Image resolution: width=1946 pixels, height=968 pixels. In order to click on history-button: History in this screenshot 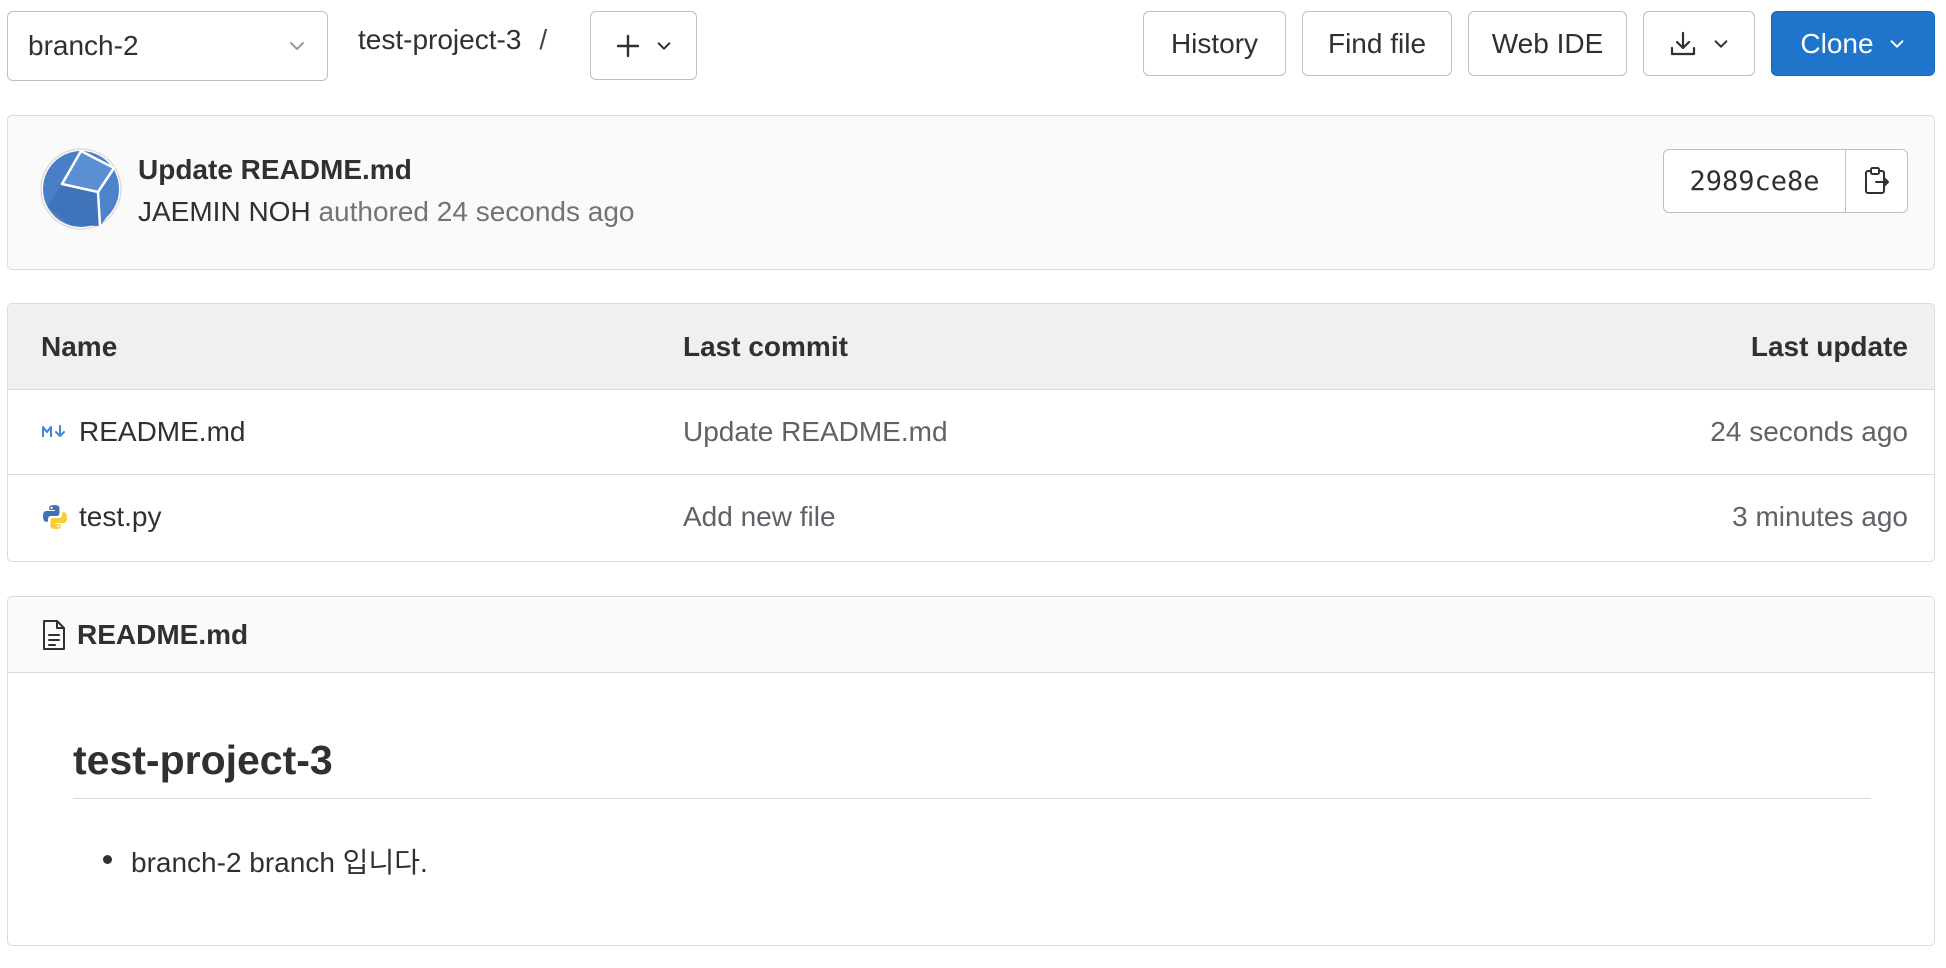, I will do `click(1214, 43)`.